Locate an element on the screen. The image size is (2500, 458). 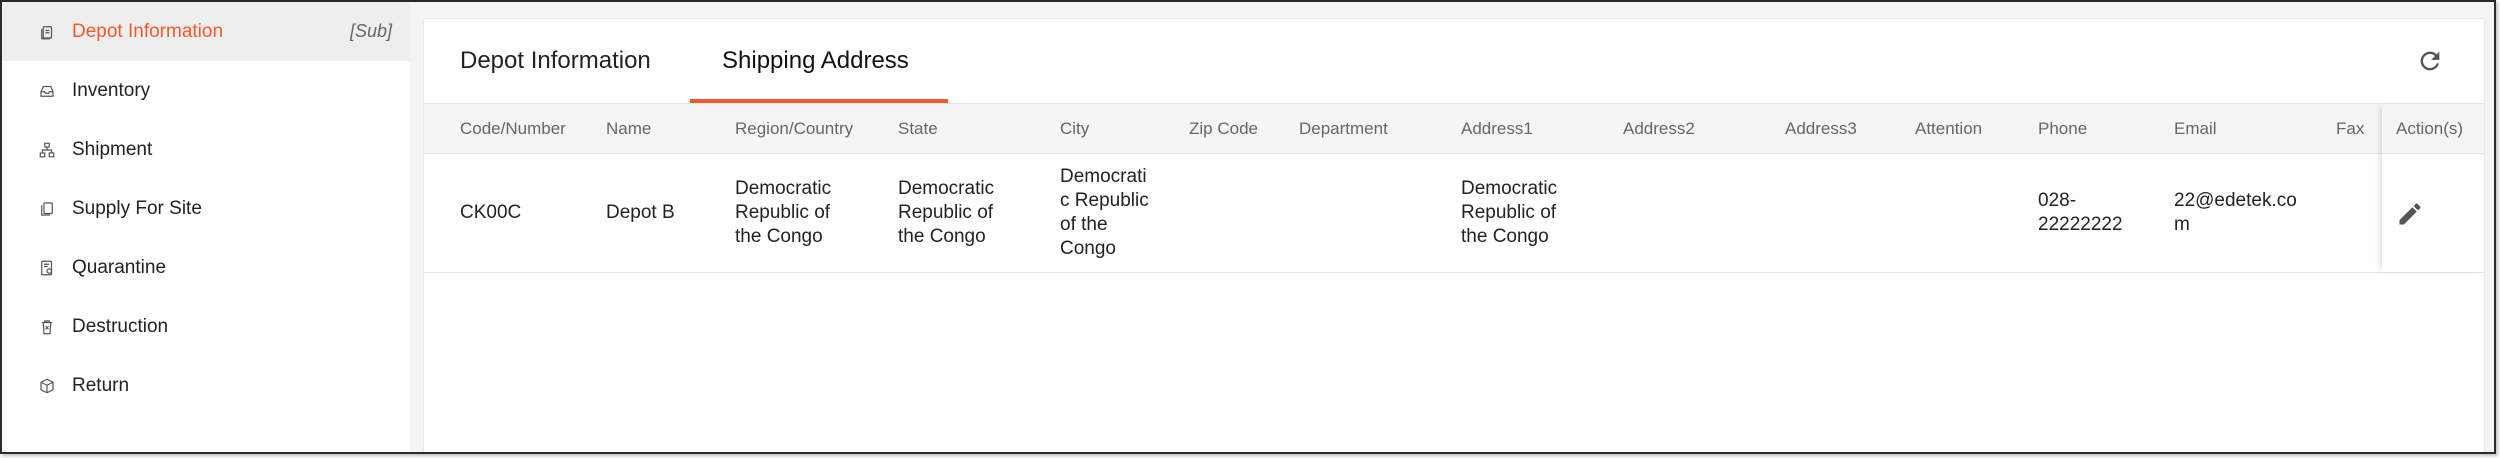
column-header-email: Email is located at coordinates (2195, 129).